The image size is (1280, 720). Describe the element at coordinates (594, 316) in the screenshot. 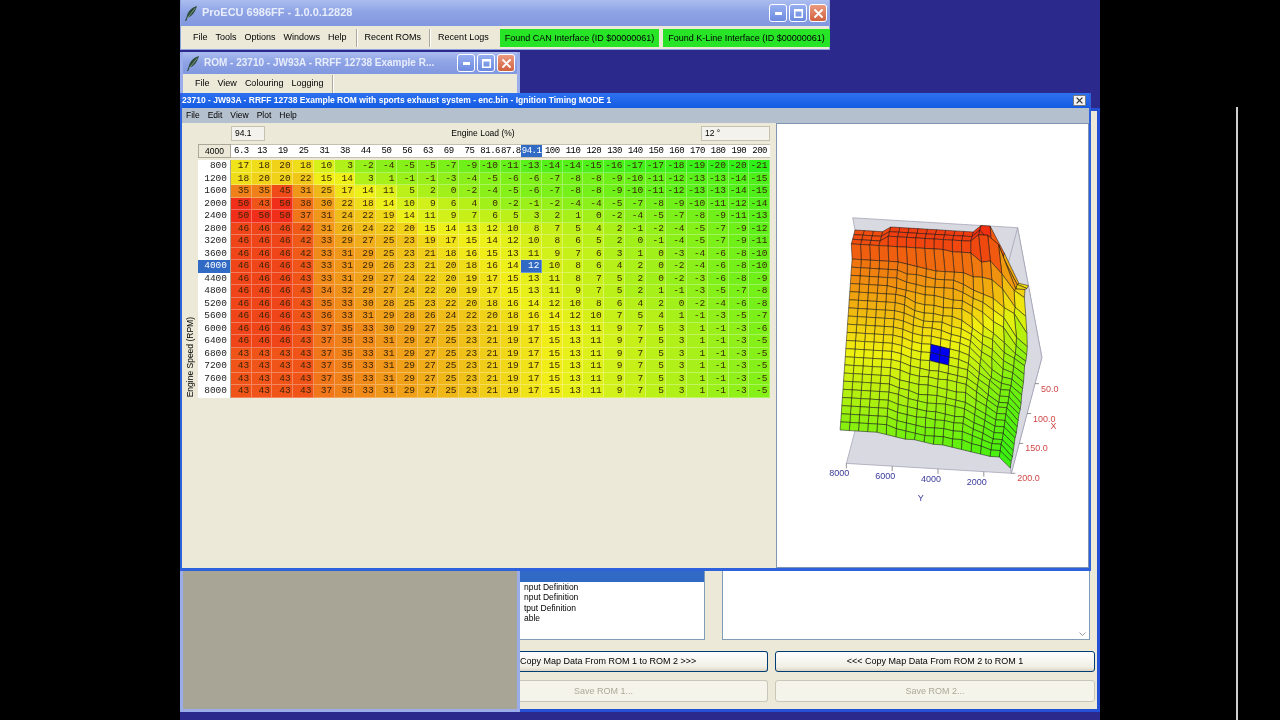

I see `table-cell: 10` at that location.